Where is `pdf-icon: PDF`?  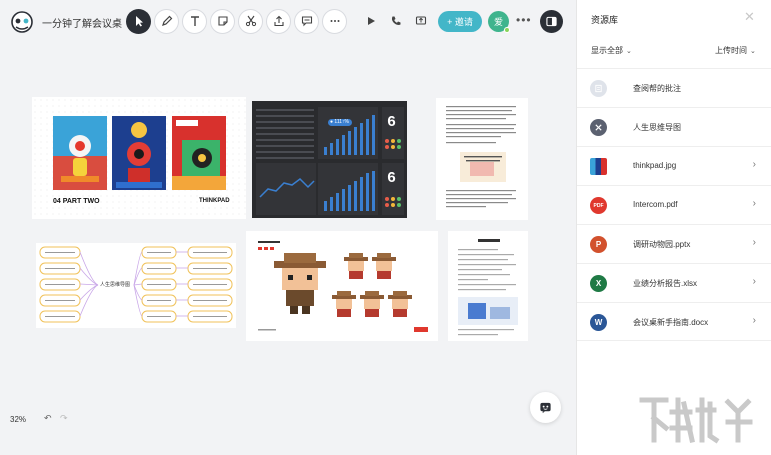
pdf-icon: PDF is located at coordinates (598, 205).